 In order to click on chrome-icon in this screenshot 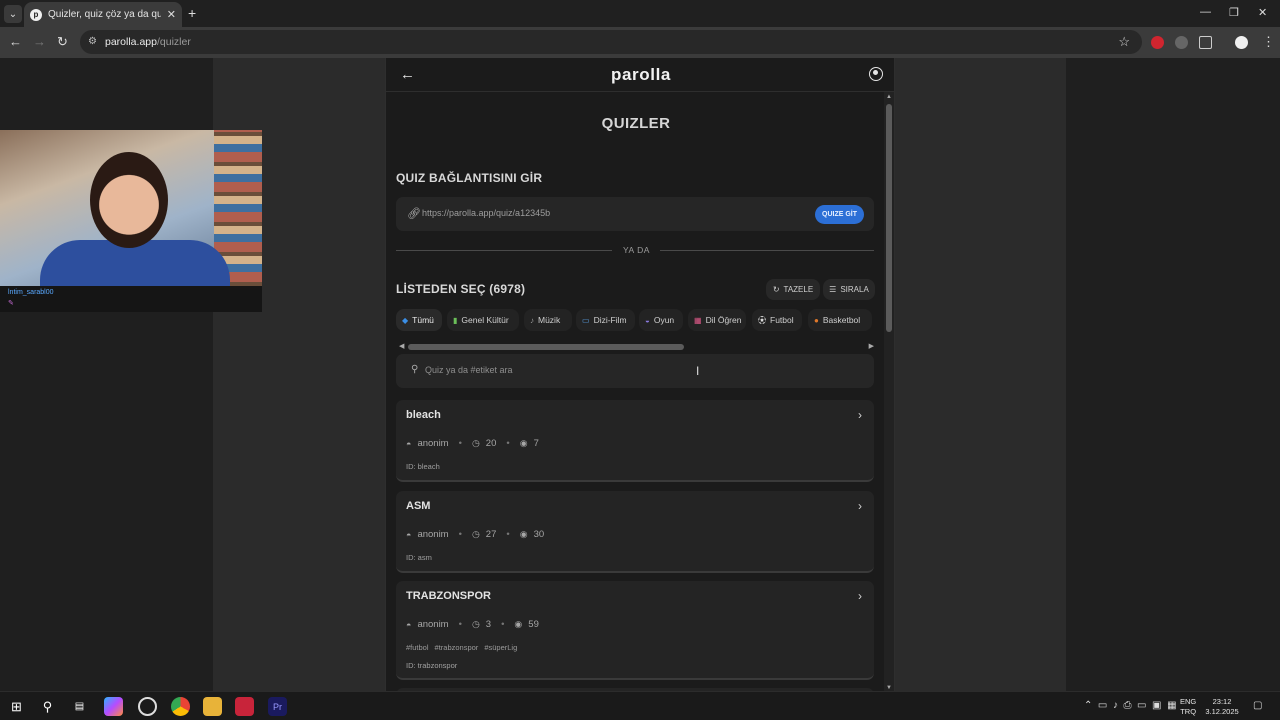, I will do `click(180, 706)`.